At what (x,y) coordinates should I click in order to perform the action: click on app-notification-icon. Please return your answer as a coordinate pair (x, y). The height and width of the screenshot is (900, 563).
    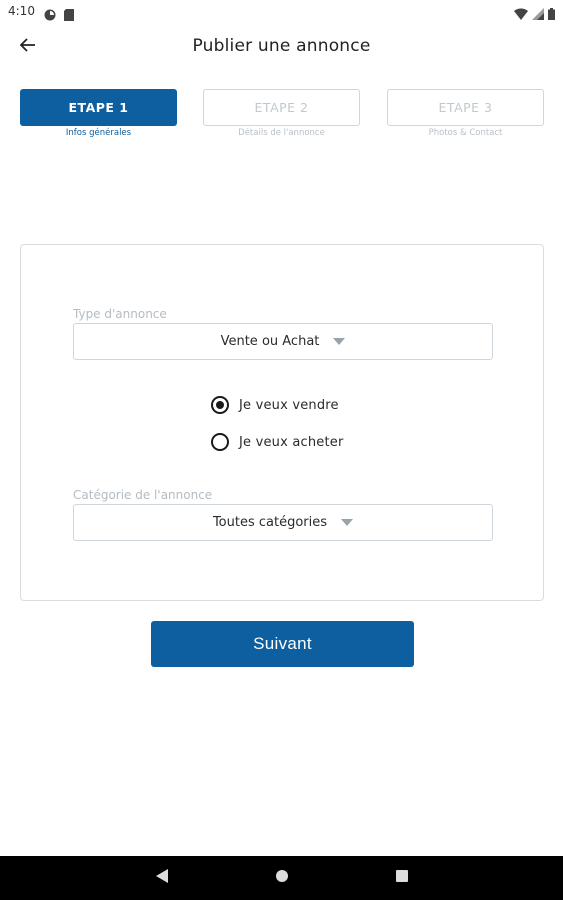
    Looking at the image, I should click on (50, 15).